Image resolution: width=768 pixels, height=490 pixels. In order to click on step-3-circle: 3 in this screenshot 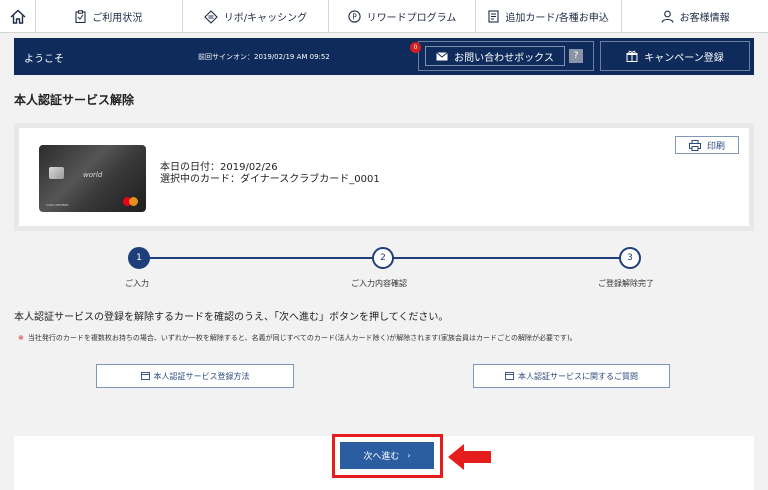, I will do `click(630, 258)`.